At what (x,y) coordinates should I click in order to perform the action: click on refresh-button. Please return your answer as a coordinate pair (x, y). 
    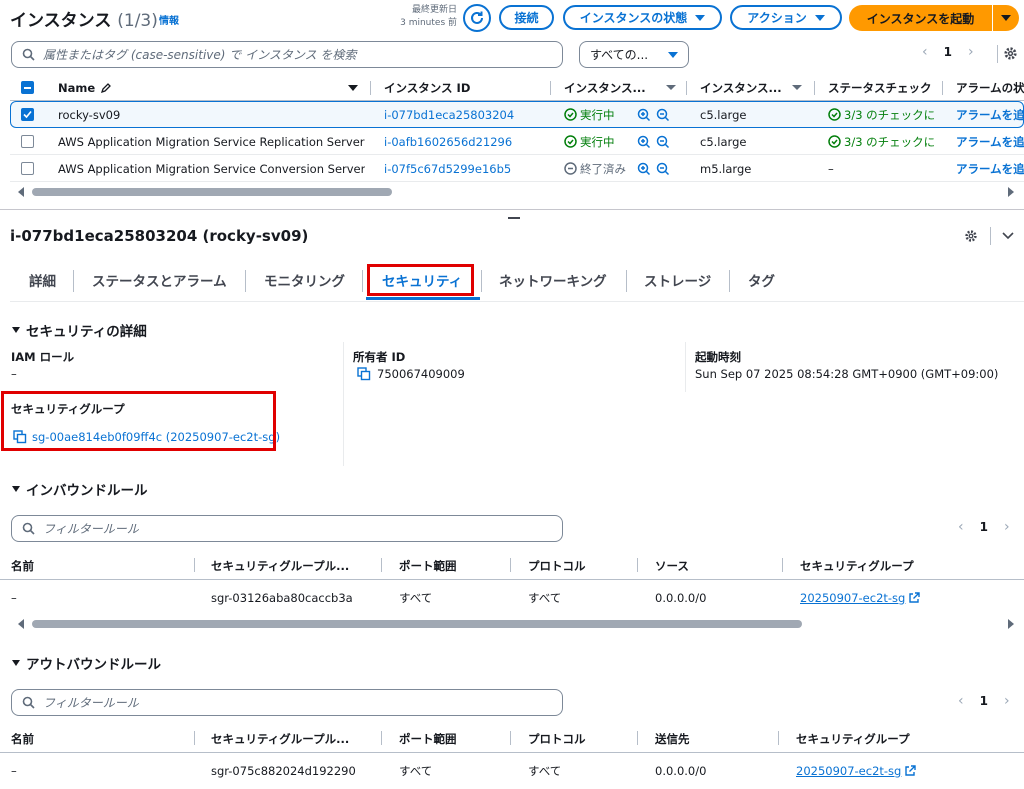
    Looking at the image, I should click on (477, 18).